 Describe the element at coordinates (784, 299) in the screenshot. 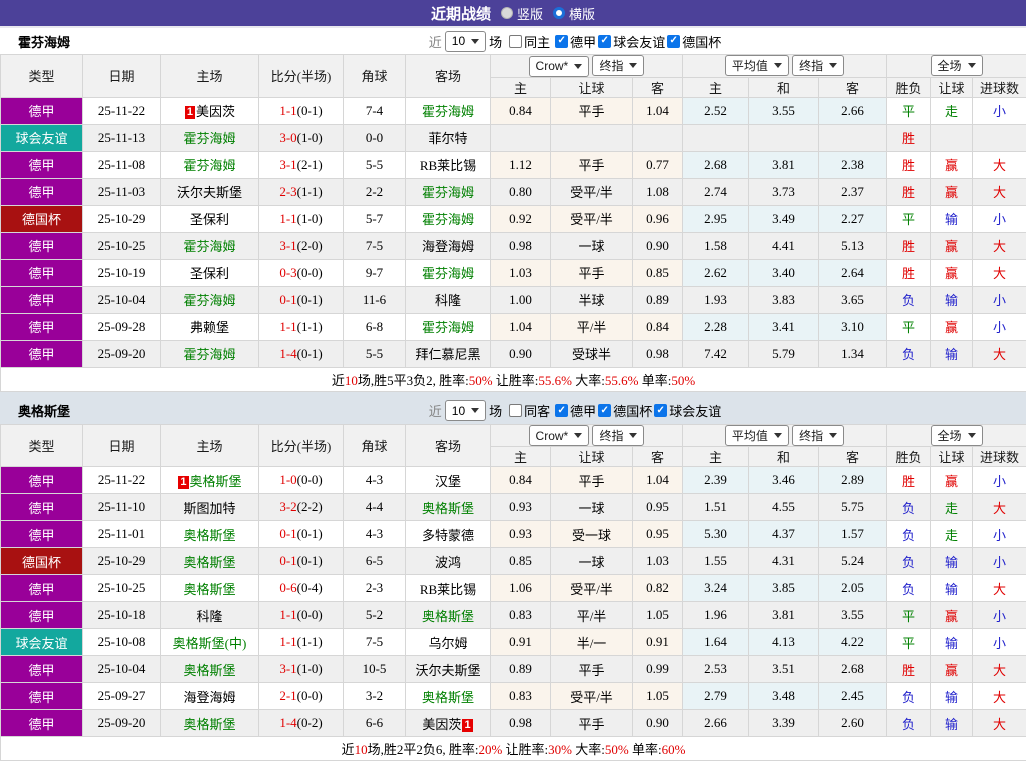

I see `avg-odds-cell: 3.83` at that location.